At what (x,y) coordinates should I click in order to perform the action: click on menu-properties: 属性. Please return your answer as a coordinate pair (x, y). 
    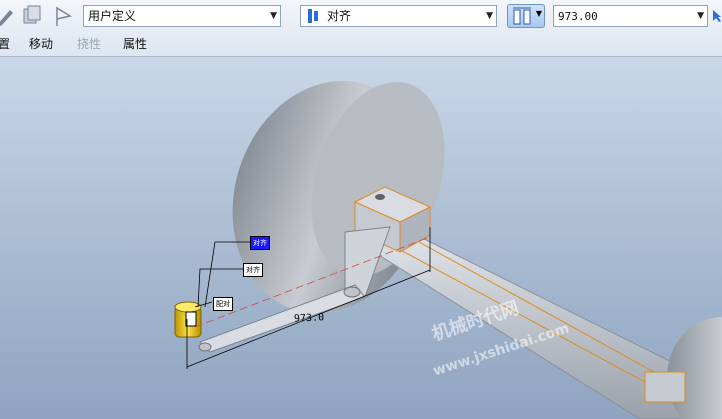
    Looking at the image, I should click on (135, 43).